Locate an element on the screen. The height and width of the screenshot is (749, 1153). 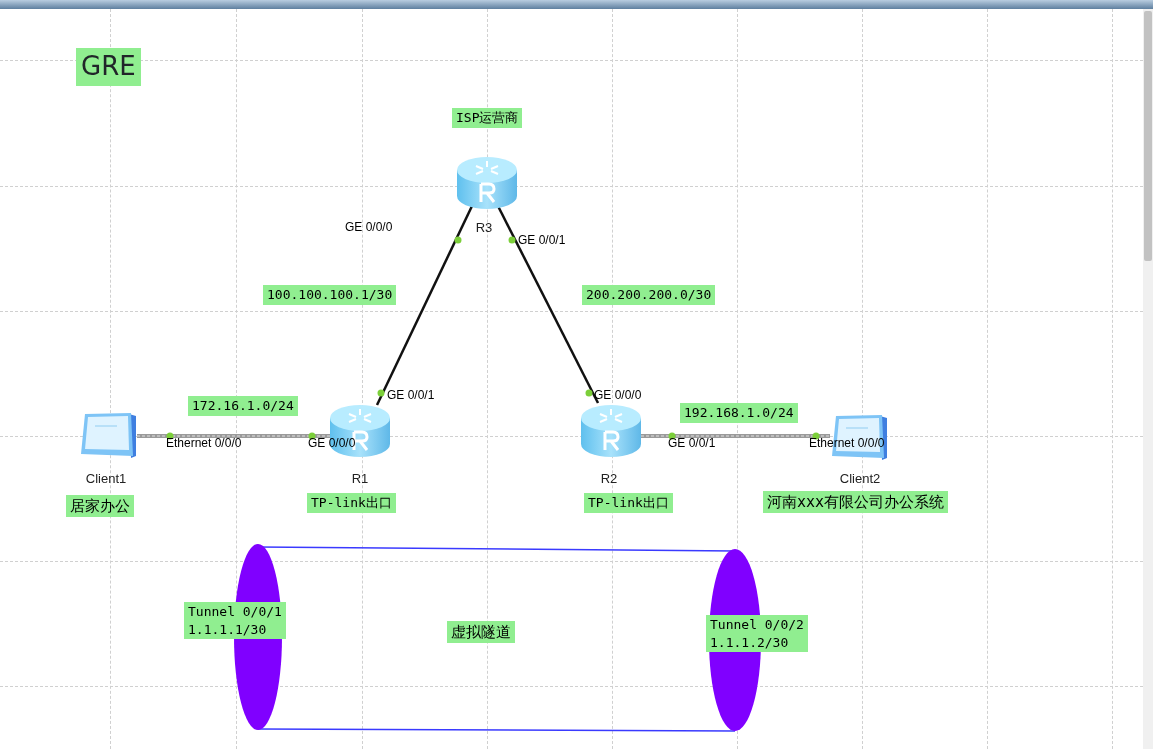
tunnel-label: Tunnel 0/0/1 1.1.1.1/30 is located at coordinates (235, 621).